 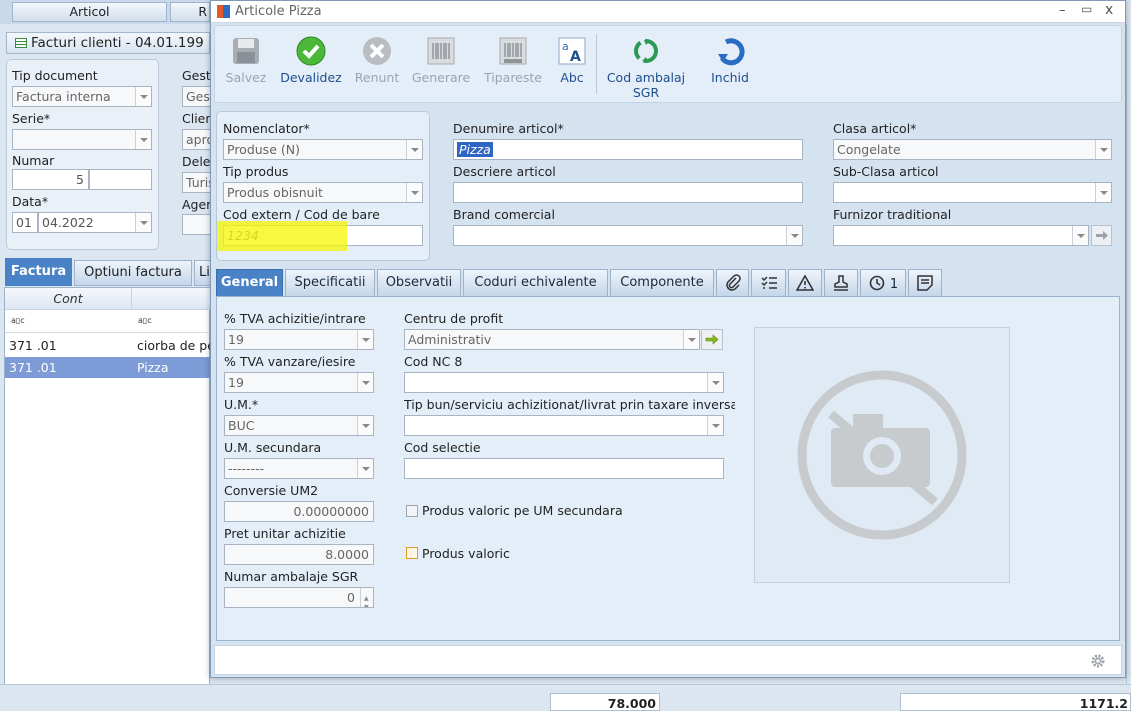 What do you see at coordinates (55, 75) in the screenshot?
I see `tip-document-label: Tip document` at bounding box center [55, 75].